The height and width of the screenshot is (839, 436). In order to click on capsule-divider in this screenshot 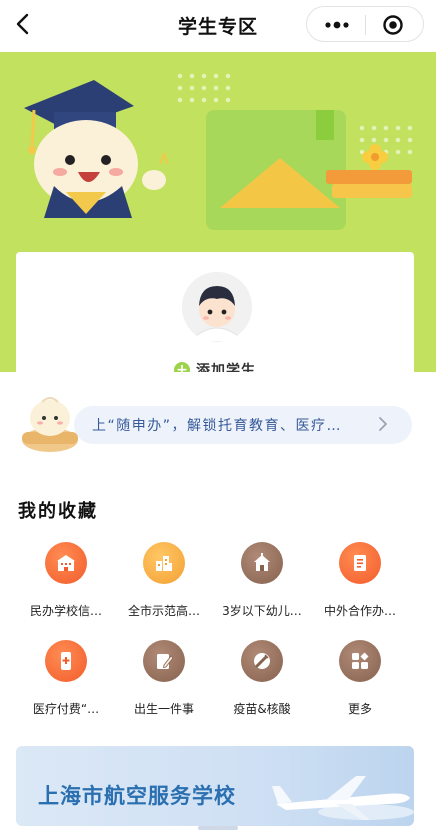, I will do `click(365, 25)`.